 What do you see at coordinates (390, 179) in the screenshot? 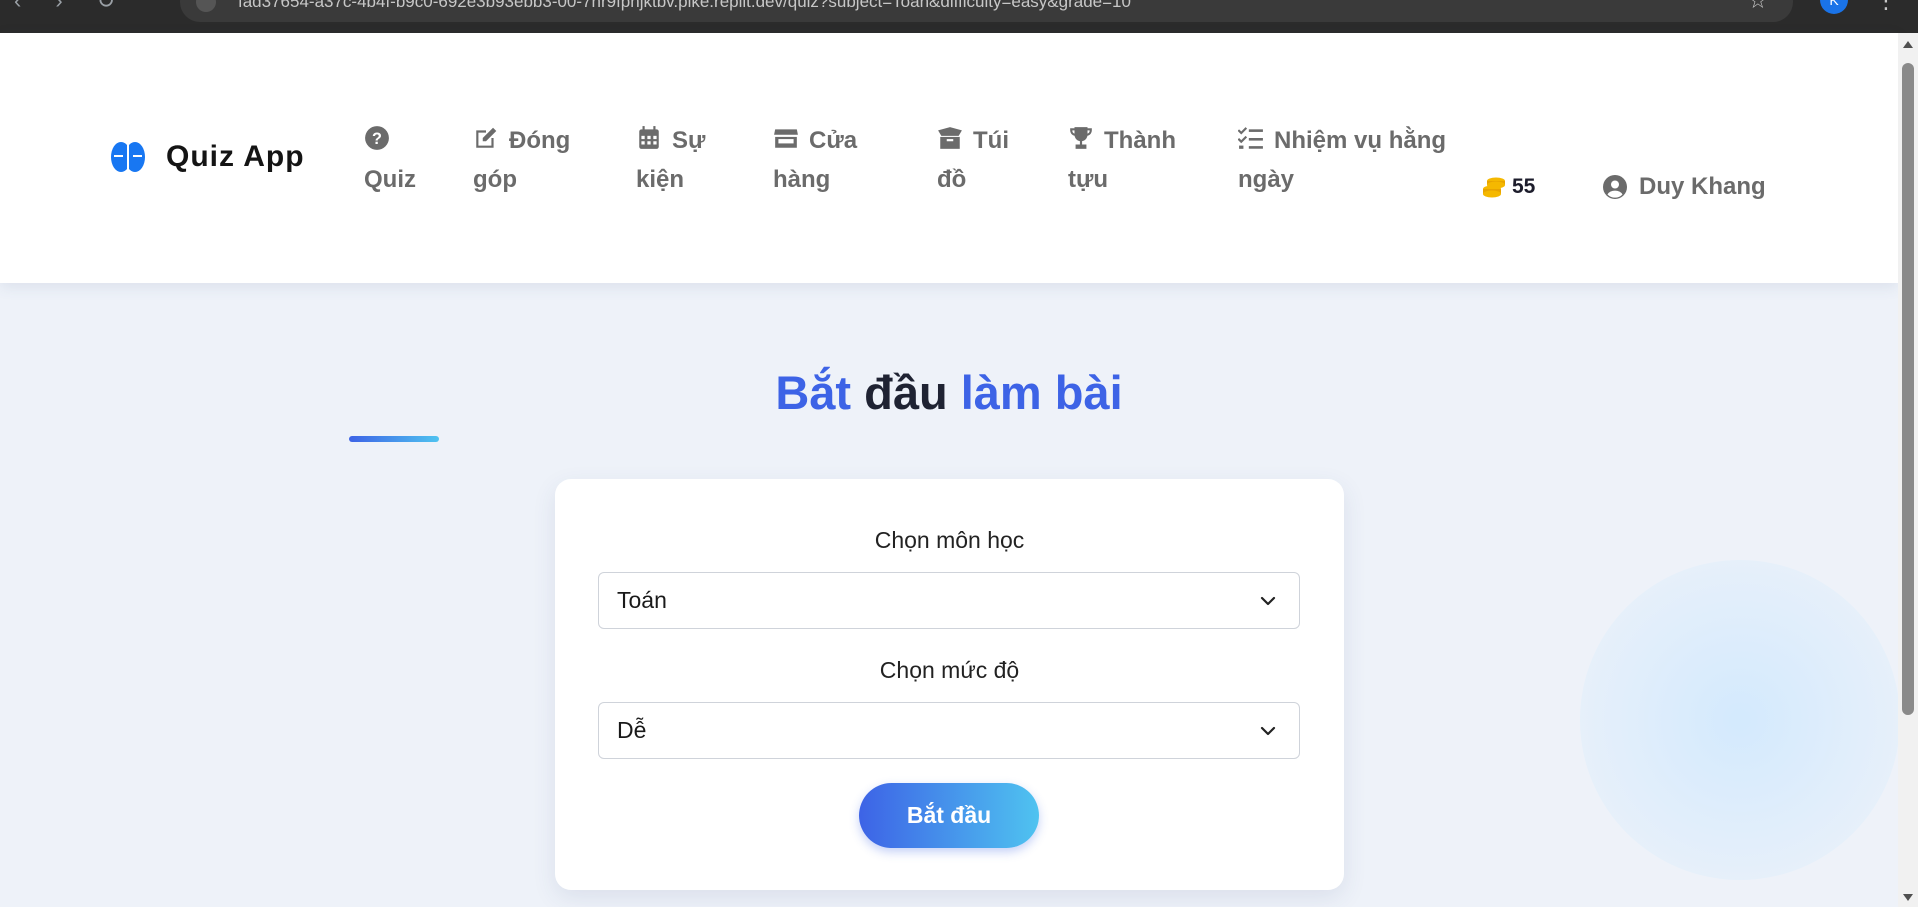
I see `nav-label-line2: Quiz` at bounding box center [390, 179].